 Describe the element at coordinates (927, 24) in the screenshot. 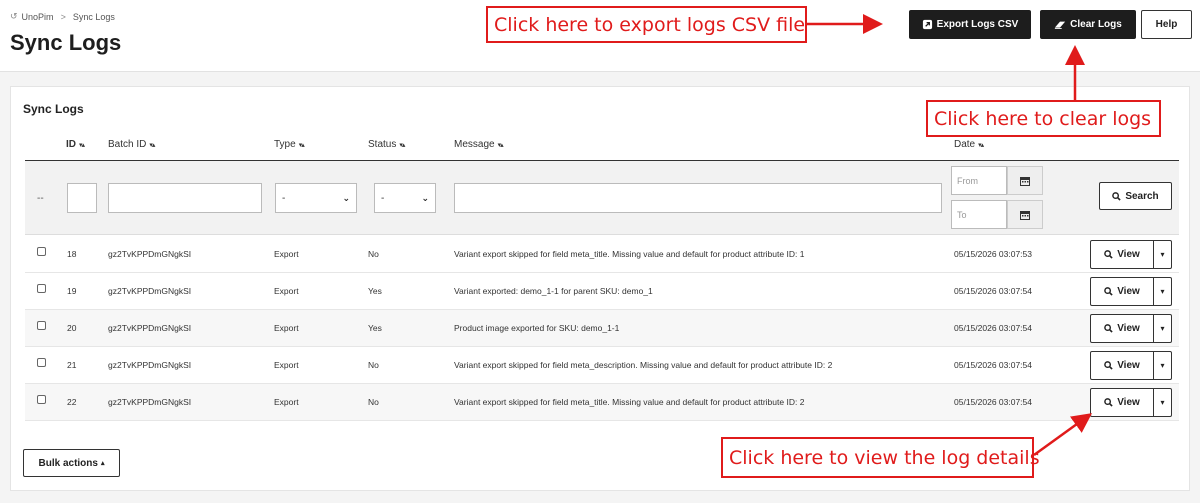

I see `export-icon` at that location.